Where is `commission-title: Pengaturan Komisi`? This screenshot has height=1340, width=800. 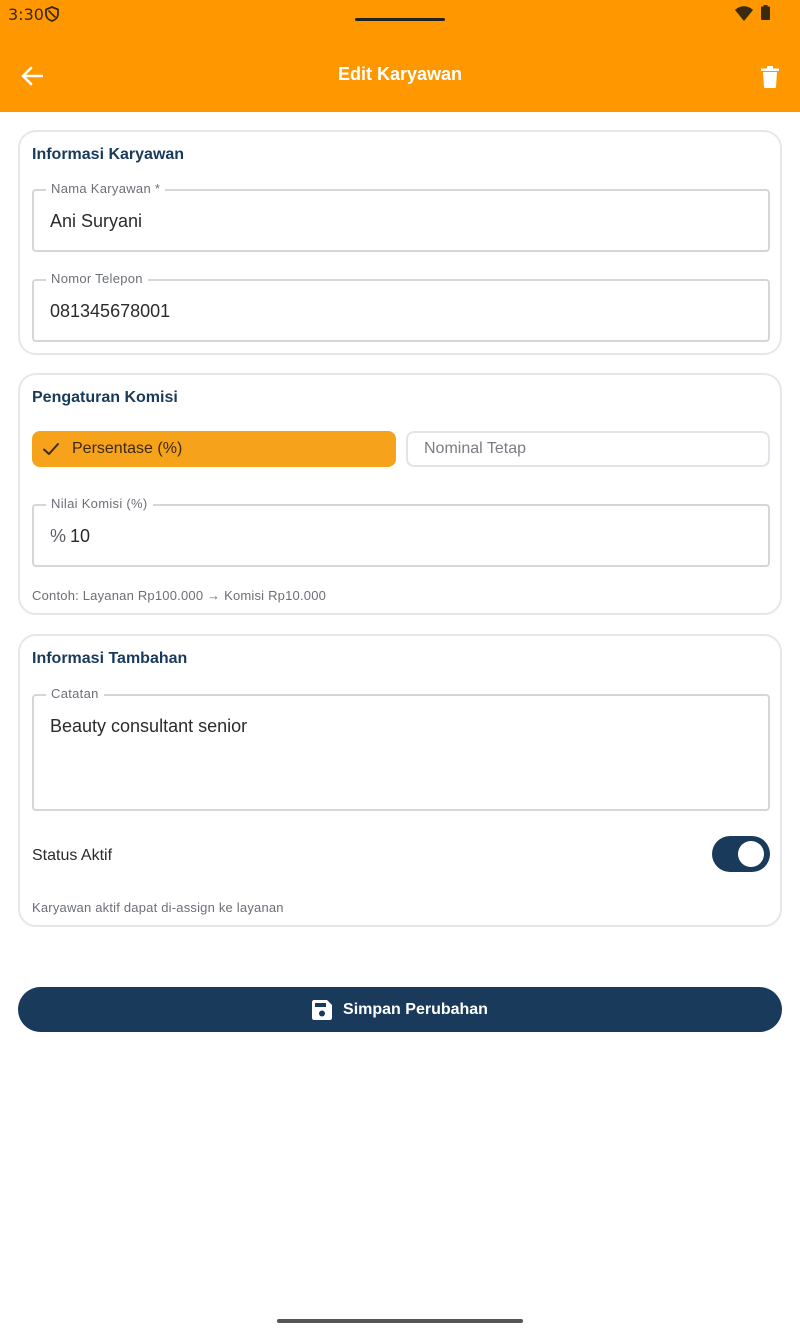 commission-title: Pengaturan Komisi is located at coordinates (105, 397).